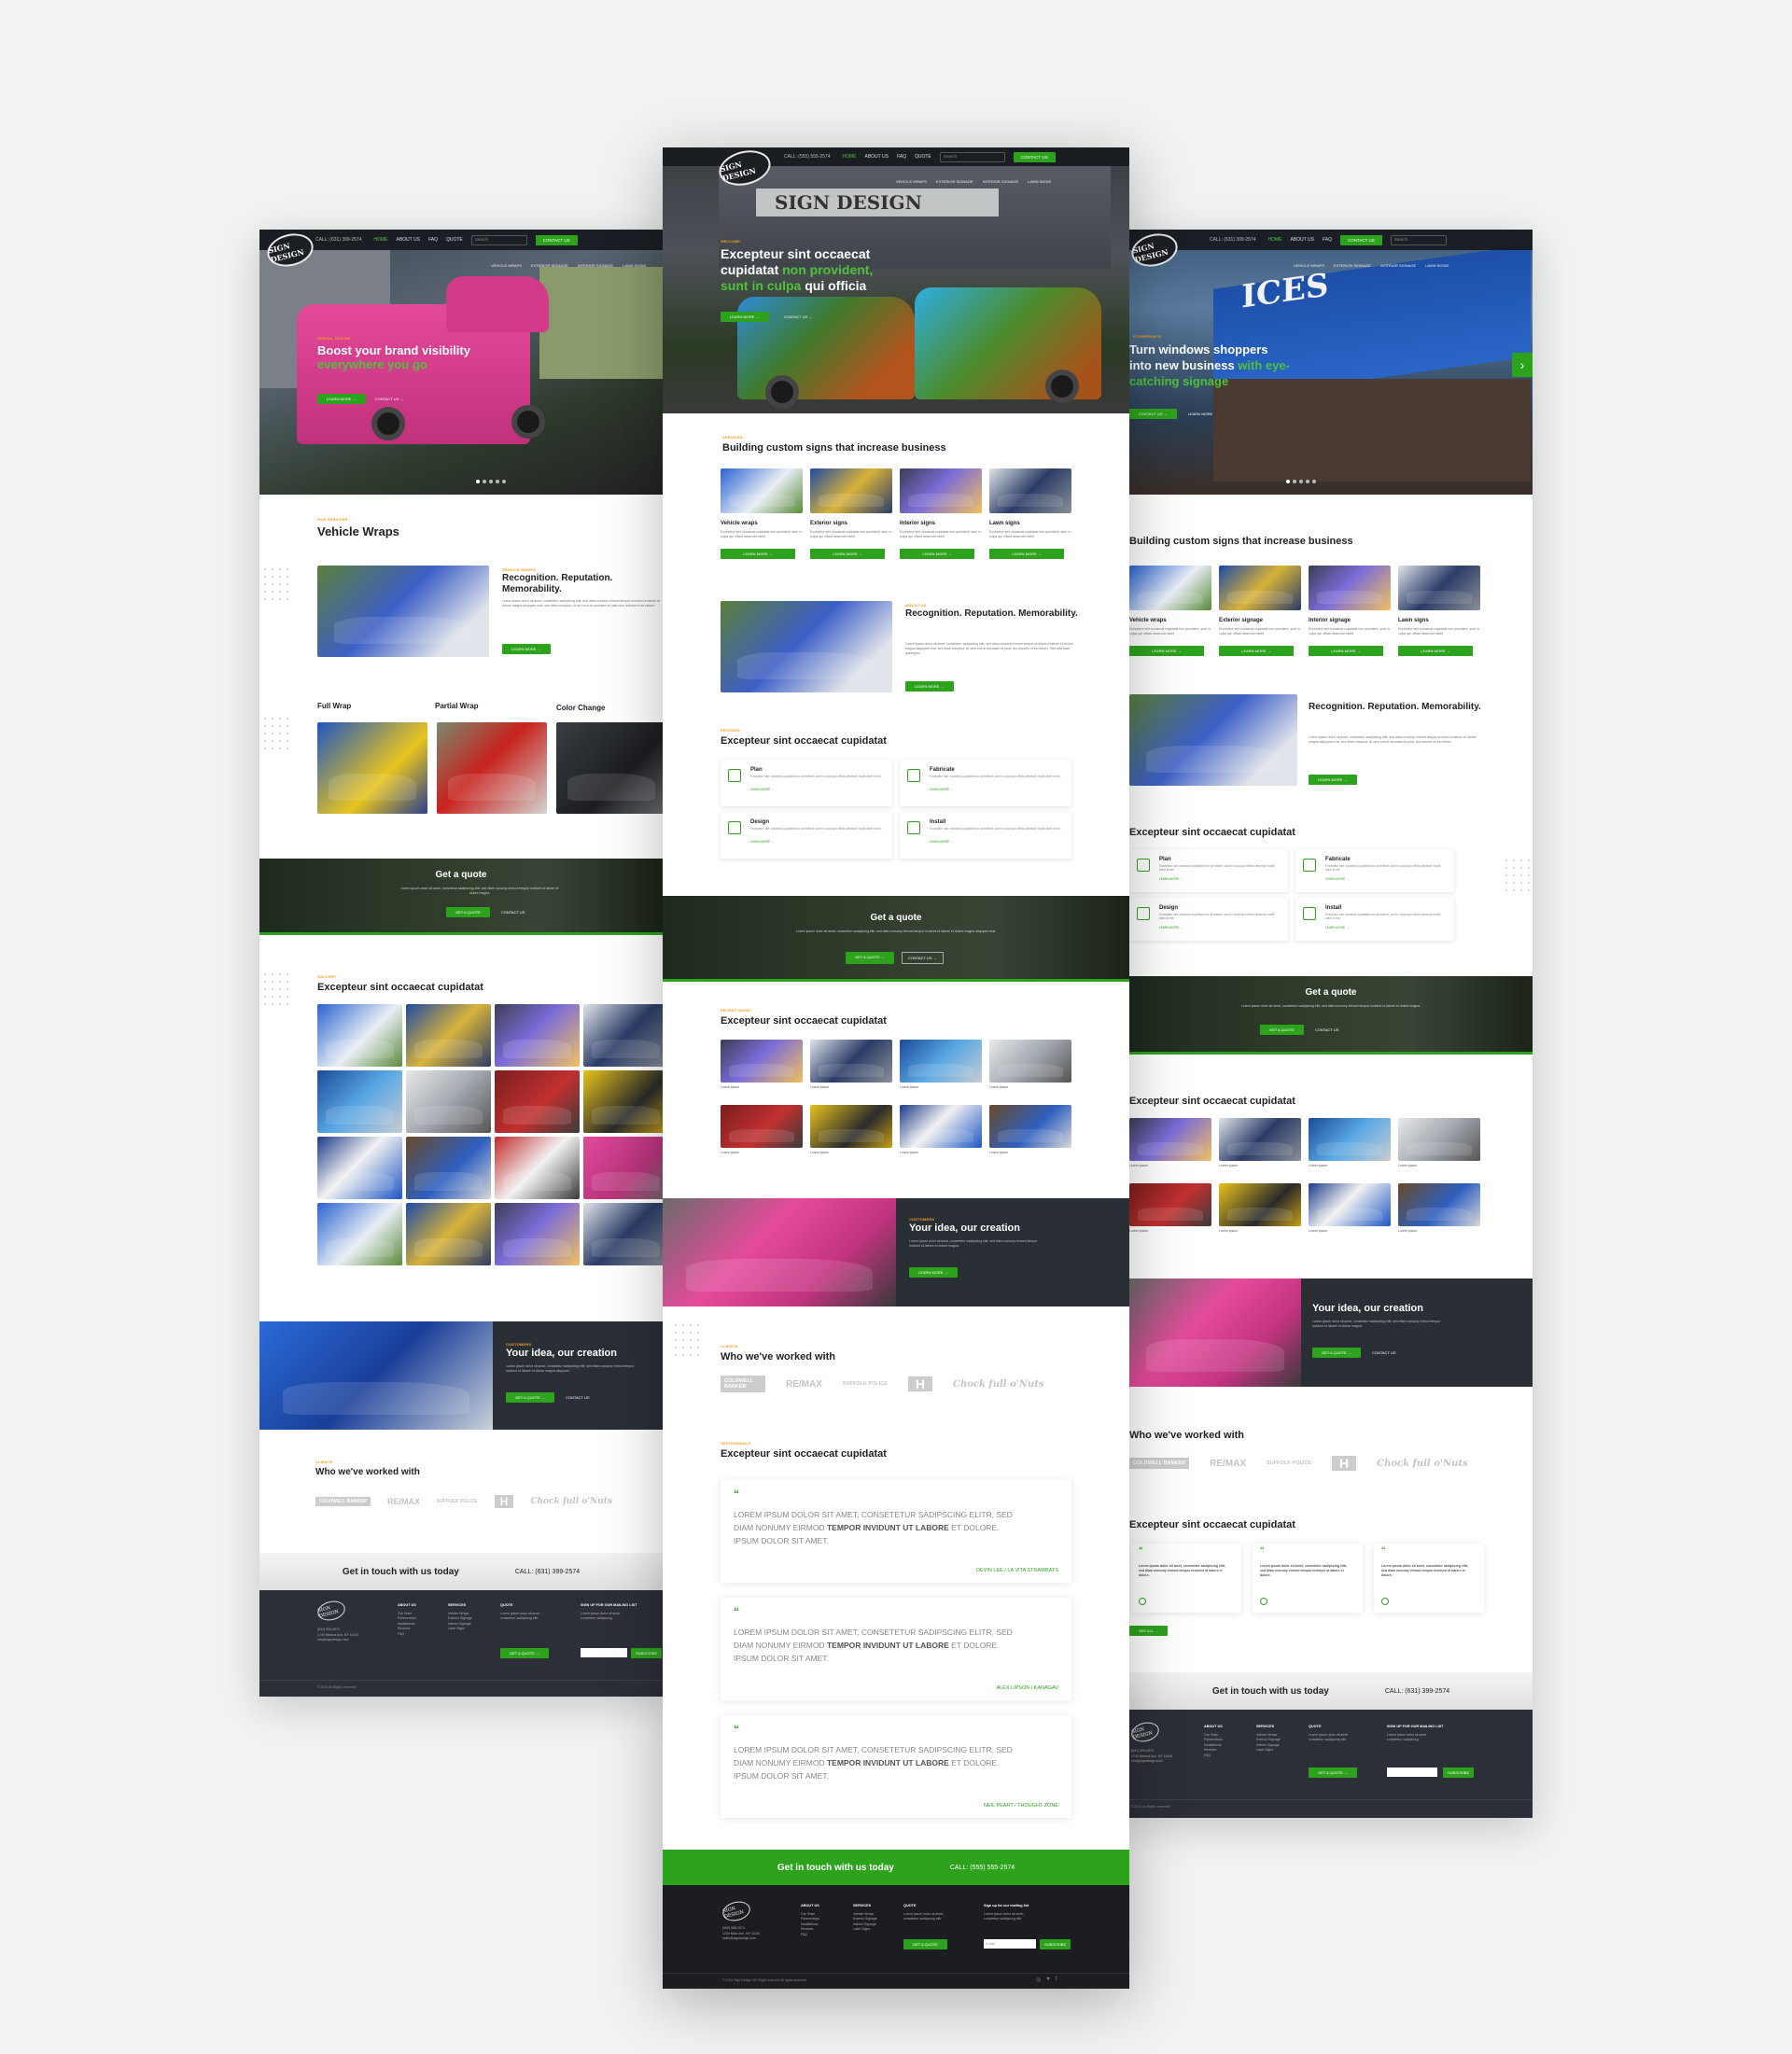 Image resolution: width=1792 pixels, height=2054 pixels. I want to click on email-input, so click(604, 1652).